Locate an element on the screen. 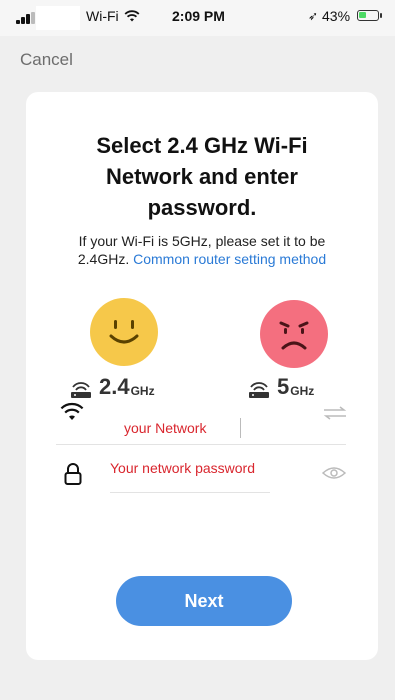 The width and height of the screenshot is (395, 700). switch-network-icon is located at coordinates (335, 413).